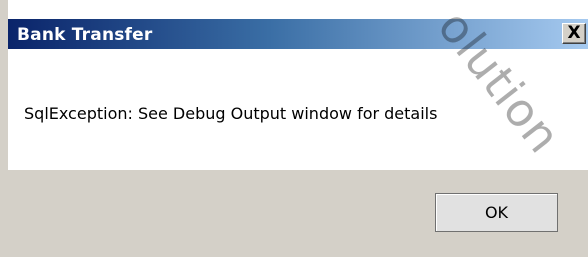 This screenshot has width=588, height=257. What do you see at coordinates (496, 212) in the screenshot?
I see `ok-button: OK` at bounding box center [496, 212].